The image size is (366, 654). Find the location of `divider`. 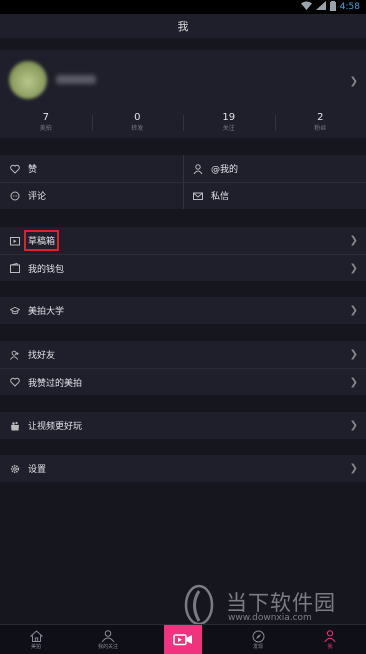

divider is located at coordinates (183, 182).